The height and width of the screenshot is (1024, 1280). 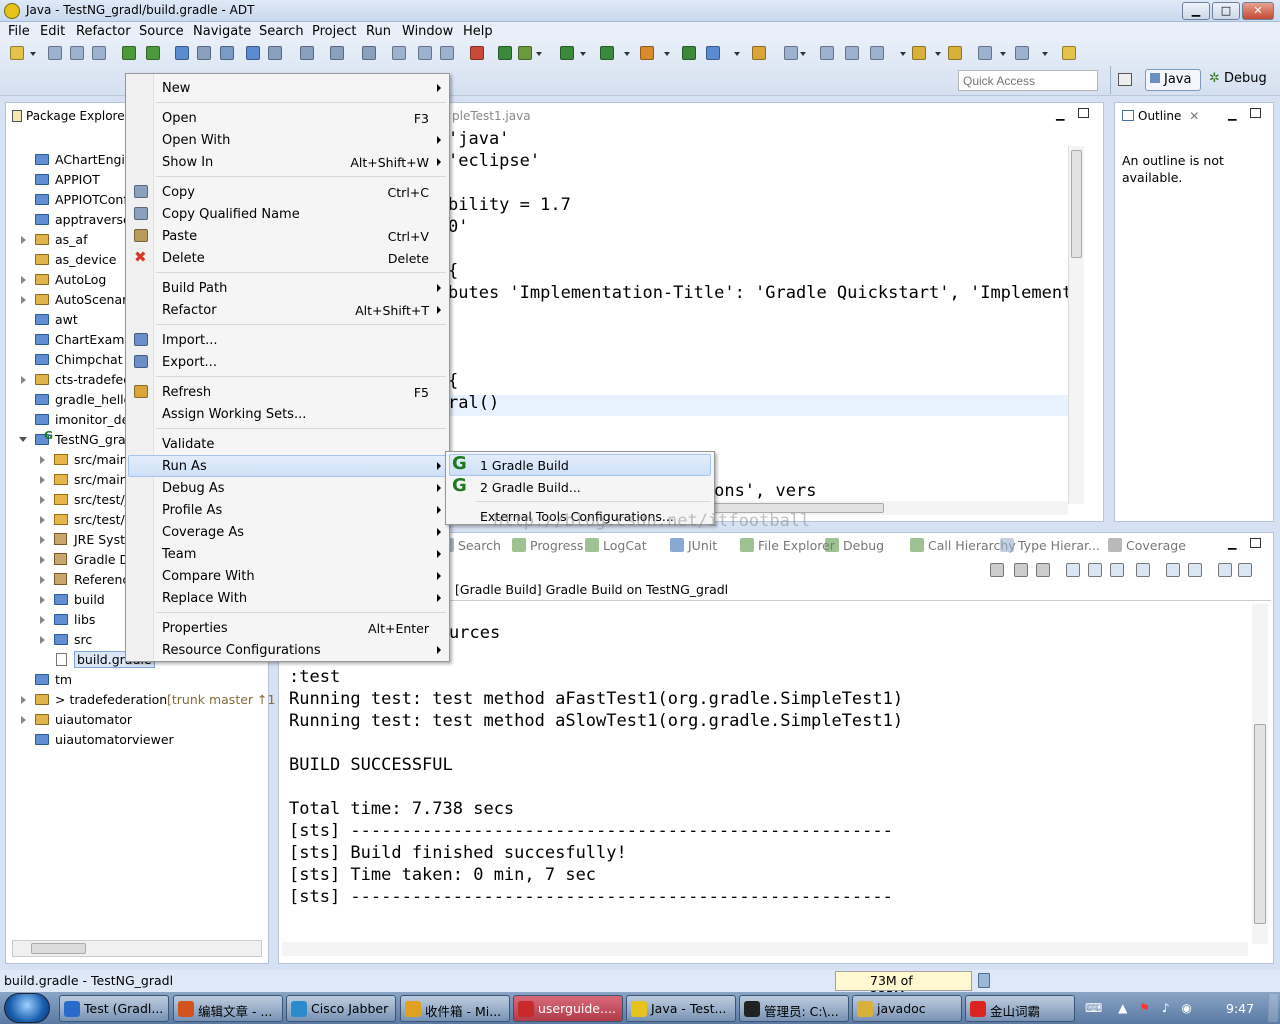 What do you see at coordinates (58, 948) in the screenshot?
I see `scroll-thumb` at bounding box center [58, 948].